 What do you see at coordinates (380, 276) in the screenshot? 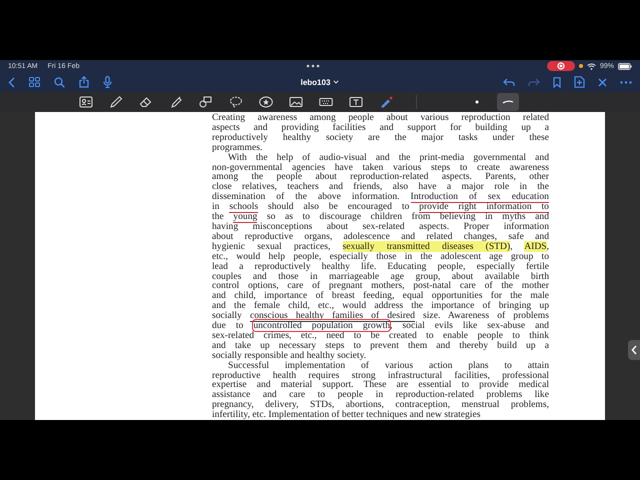
I see `text-run: couples and those in marriageable age group, about available birth` at bounding box center [380, 276].